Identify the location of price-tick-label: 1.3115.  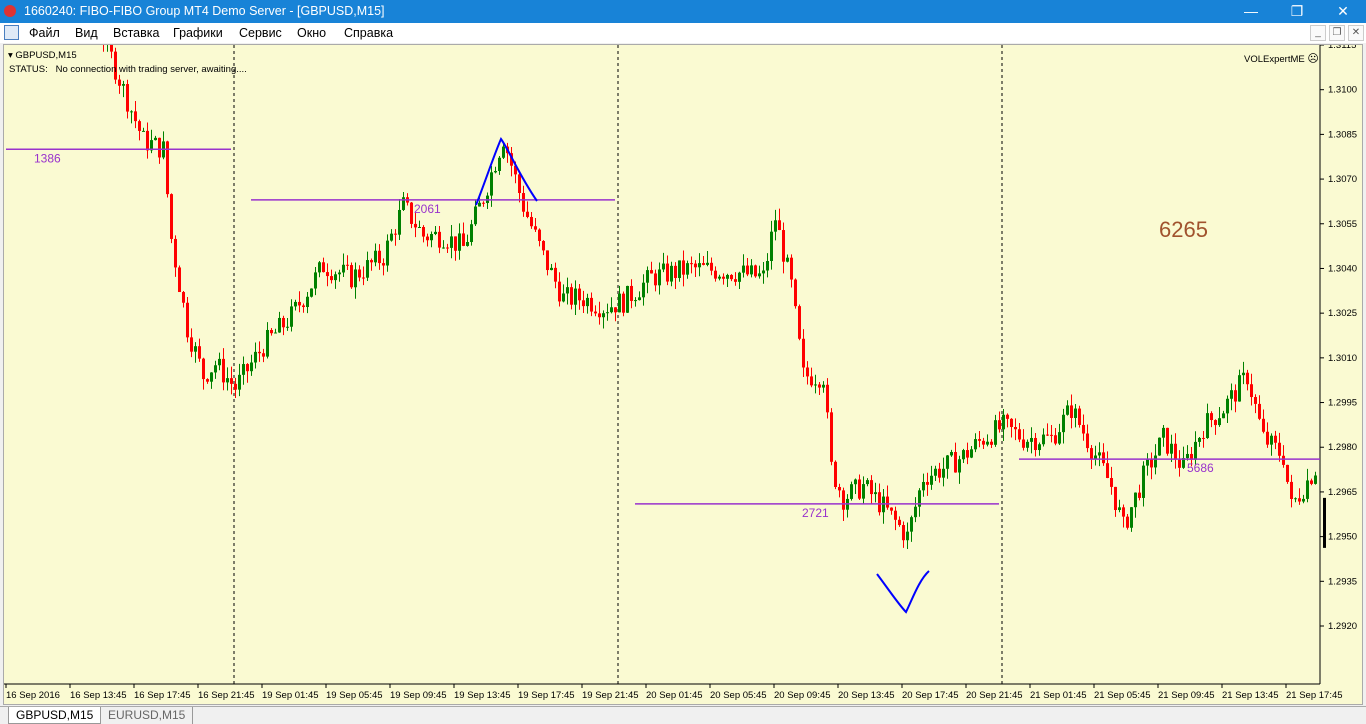
(1342, 48).